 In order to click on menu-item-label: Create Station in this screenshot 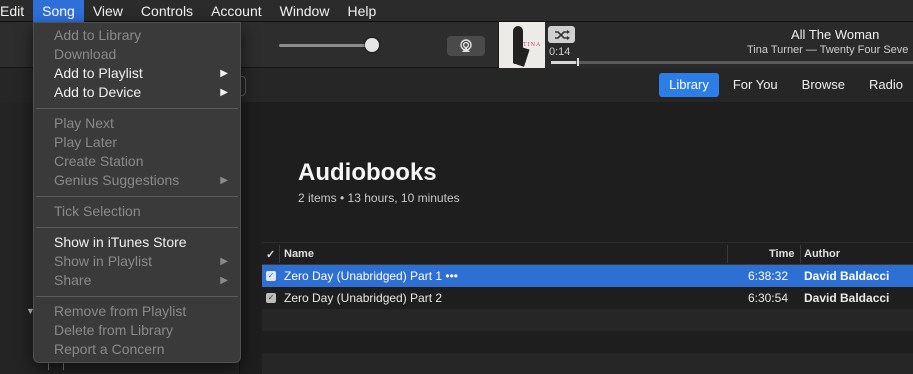, I will do `click(99, 161)`.